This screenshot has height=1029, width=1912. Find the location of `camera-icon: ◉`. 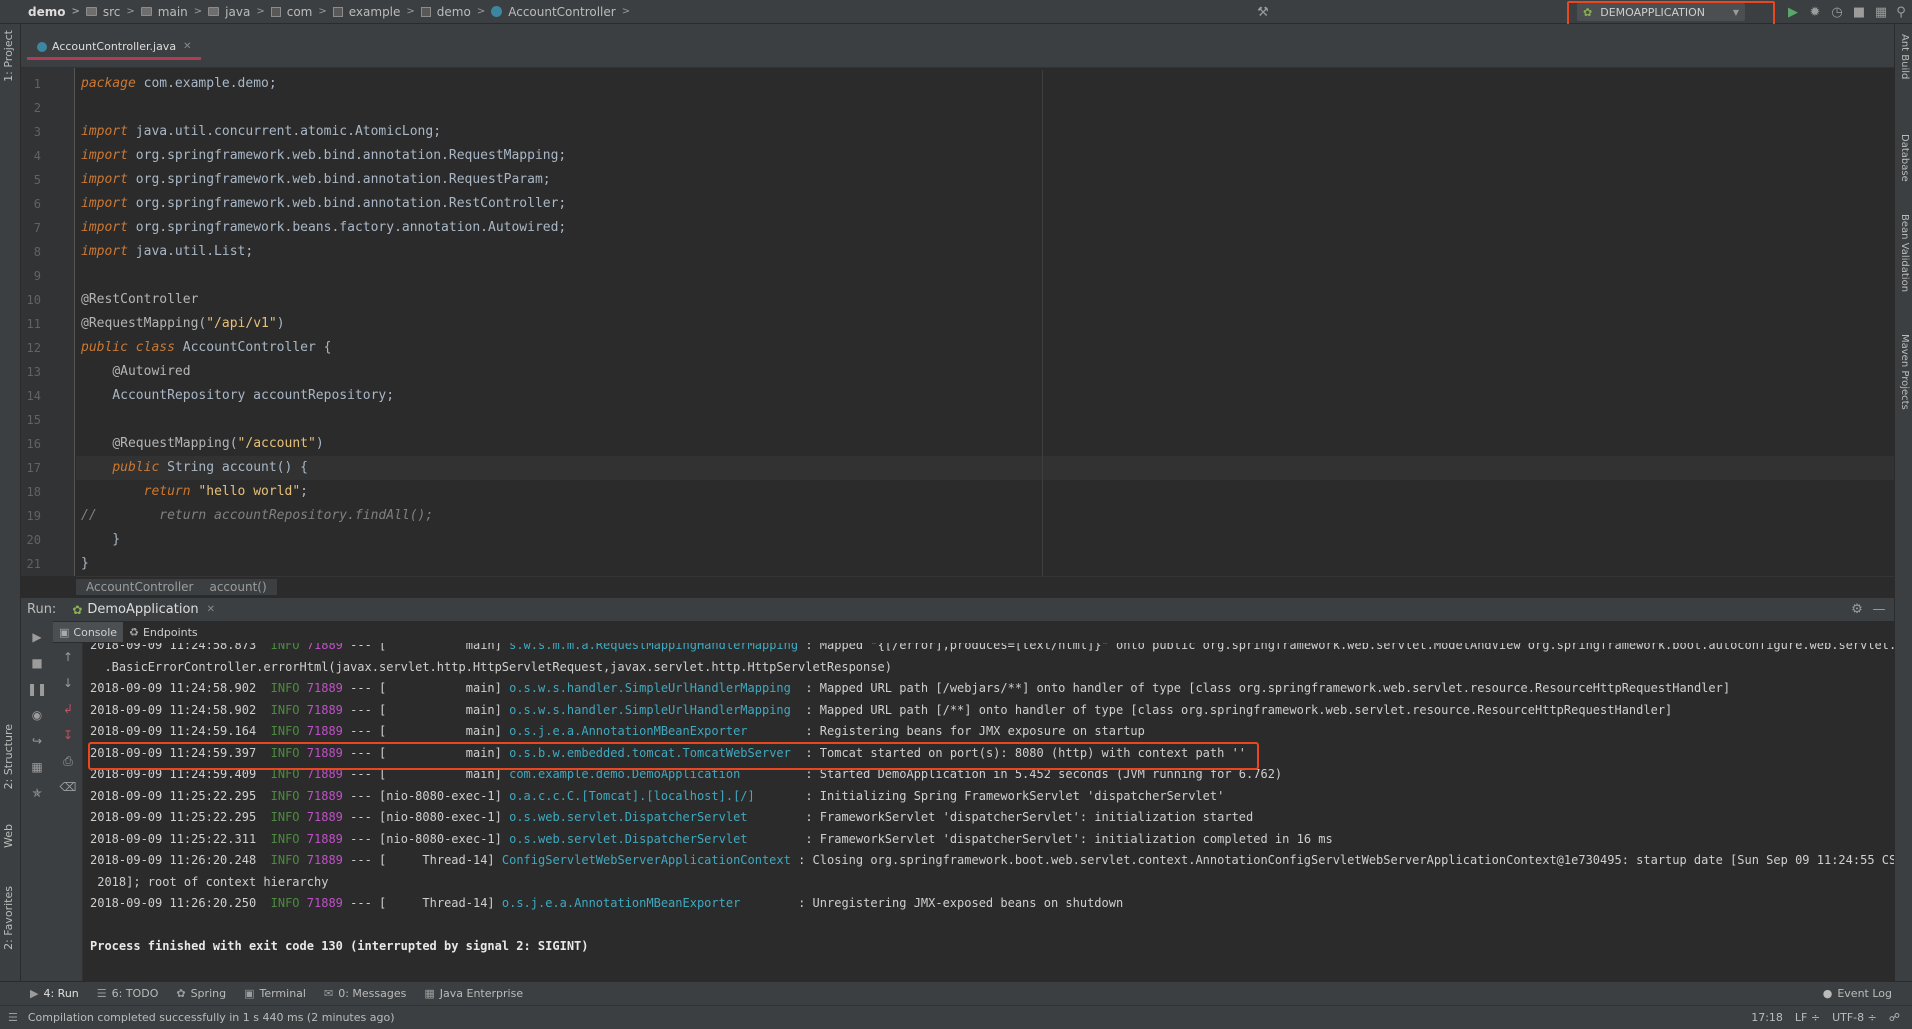

camera-icon: ◉ is located at coordinates (37, 715).